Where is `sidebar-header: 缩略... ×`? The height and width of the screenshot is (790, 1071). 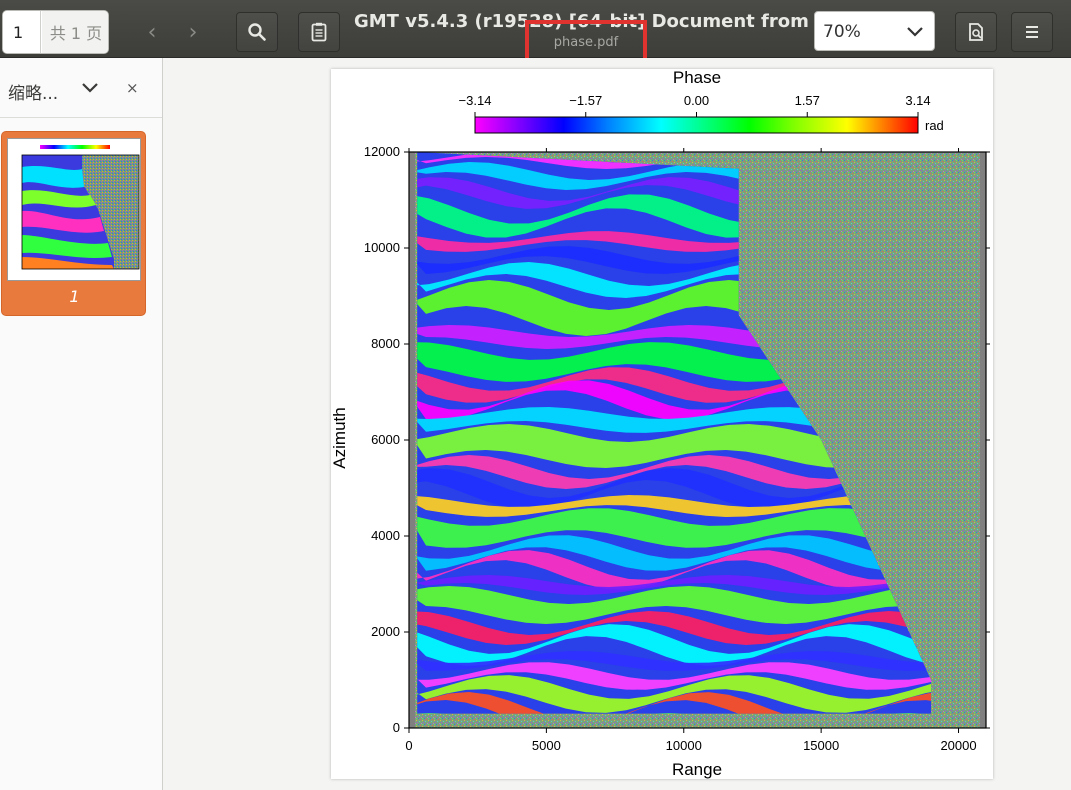 sidebar-header: 缩略... × is located at coordinates (81, 88).